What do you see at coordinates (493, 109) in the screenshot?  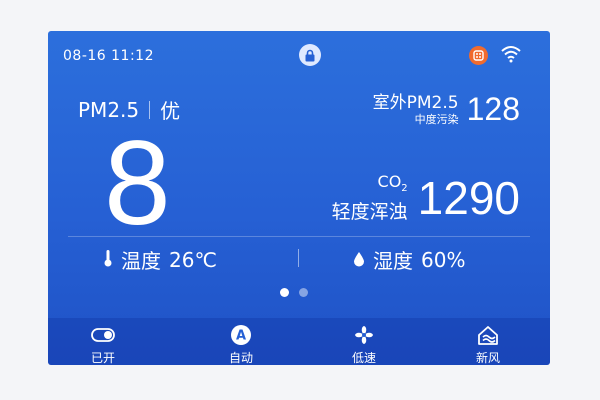 I see `outdoor-pm25-value: 128` at bounding box center [493, 109].